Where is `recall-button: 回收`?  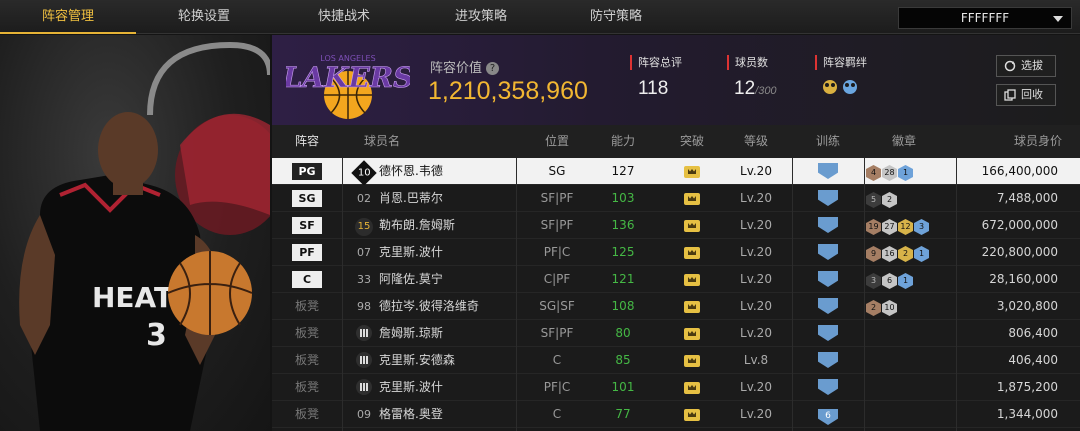 recall-button: 回收 is located at coordinates (1026, 95).